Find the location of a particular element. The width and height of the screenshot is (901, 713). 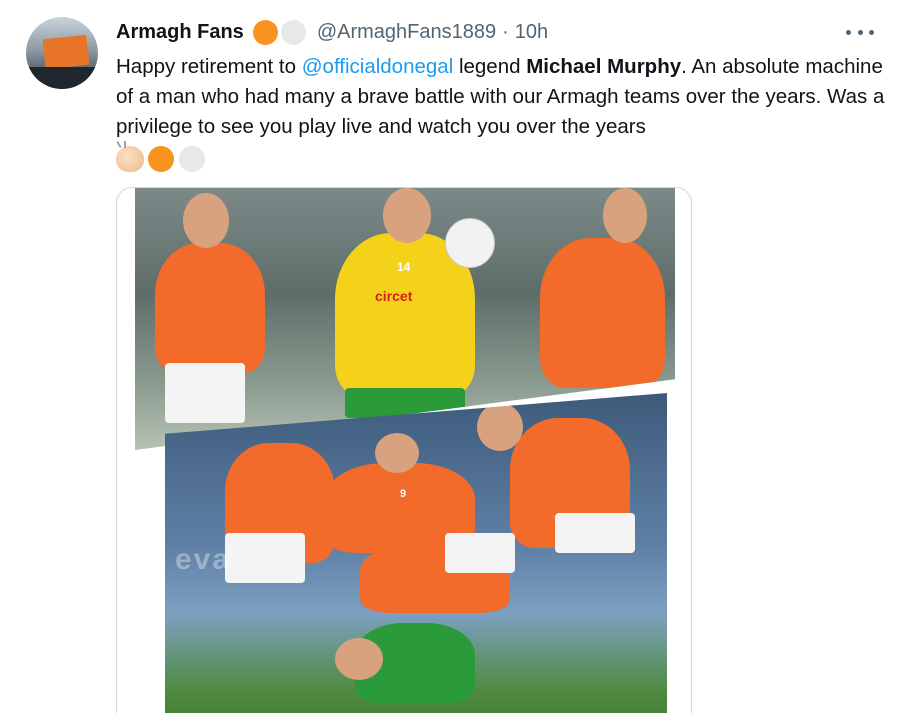

more-options-icon is located at coordinates (860, 32).